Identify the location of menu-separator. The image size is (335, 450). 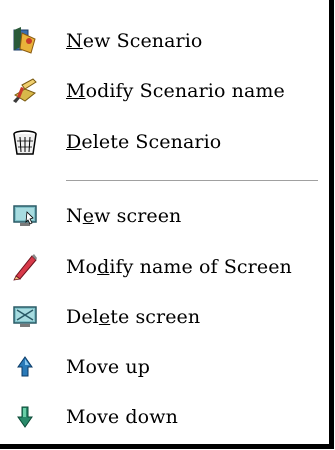
(192, 181).